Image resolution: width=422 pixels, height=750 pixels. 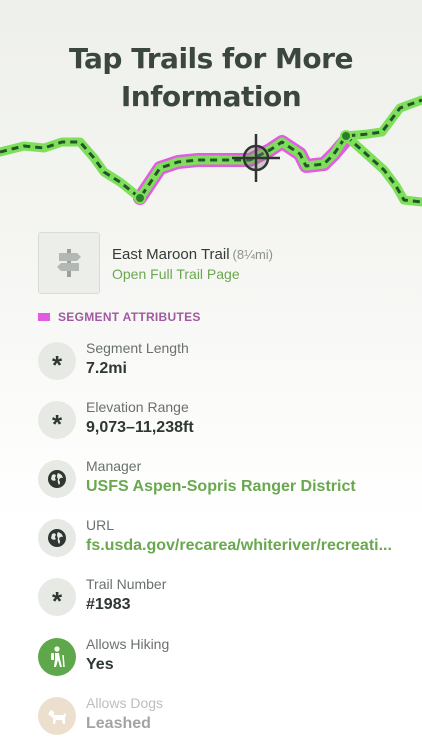 I want to click on attribute-allows-dogs: Allows Dogs Leashed, so click(x=223, y=717).